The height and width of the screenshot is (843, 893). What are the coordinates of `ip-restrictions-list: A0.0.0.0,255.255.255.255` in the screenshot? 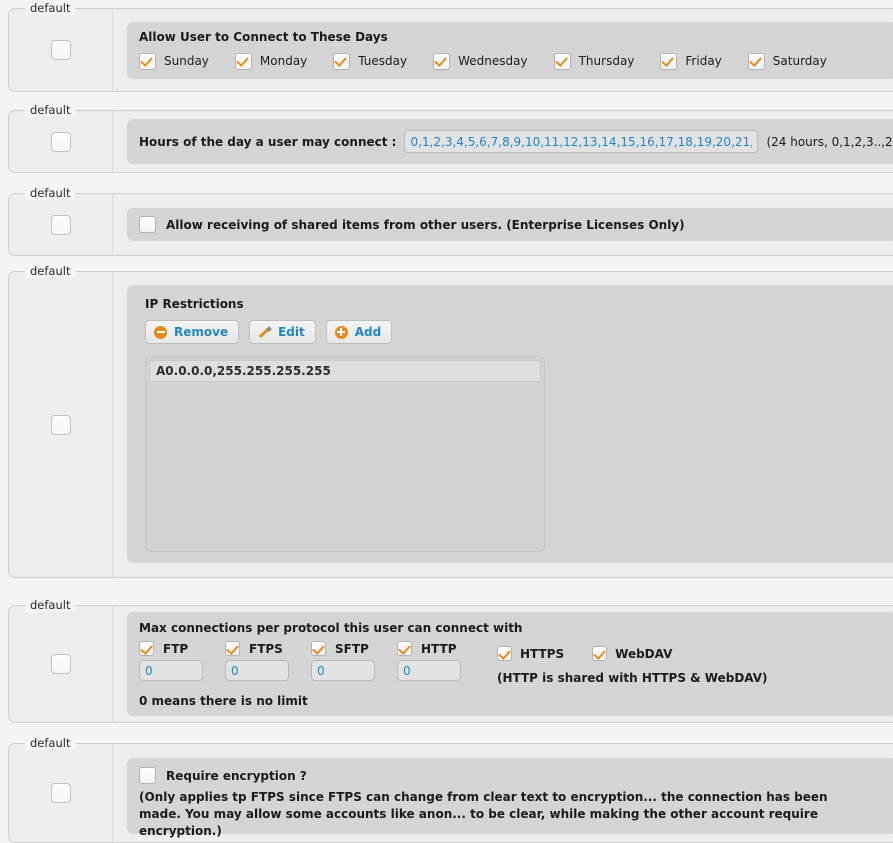 It's located at (345, 454).